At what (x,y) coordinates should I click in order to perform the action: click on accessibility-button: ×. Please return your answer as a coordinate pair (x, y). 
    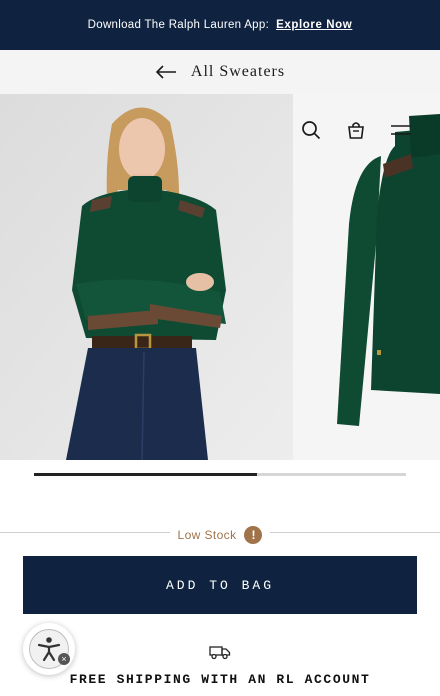
    Looking at the image, I should click on (49, 649).